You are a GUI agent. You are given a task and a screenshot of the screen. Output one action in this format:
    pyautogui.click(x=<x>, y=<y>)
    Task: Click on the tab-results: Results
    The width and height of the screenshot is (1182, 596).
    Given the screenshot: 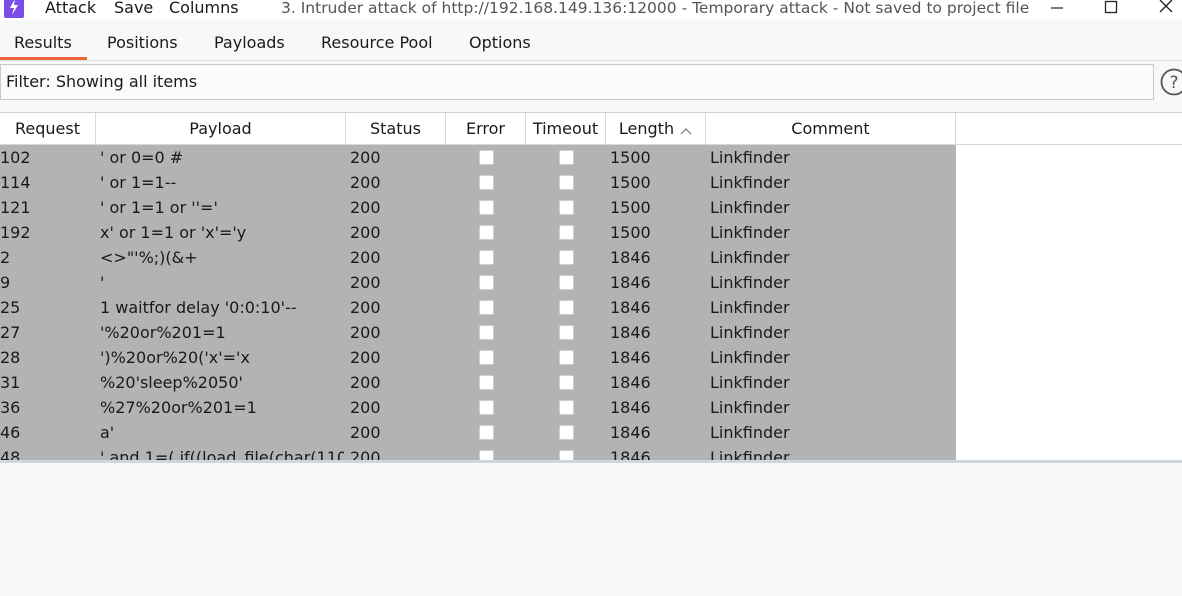 What is the action you would take?
    pyautogui.click(x=43, y=43)
    